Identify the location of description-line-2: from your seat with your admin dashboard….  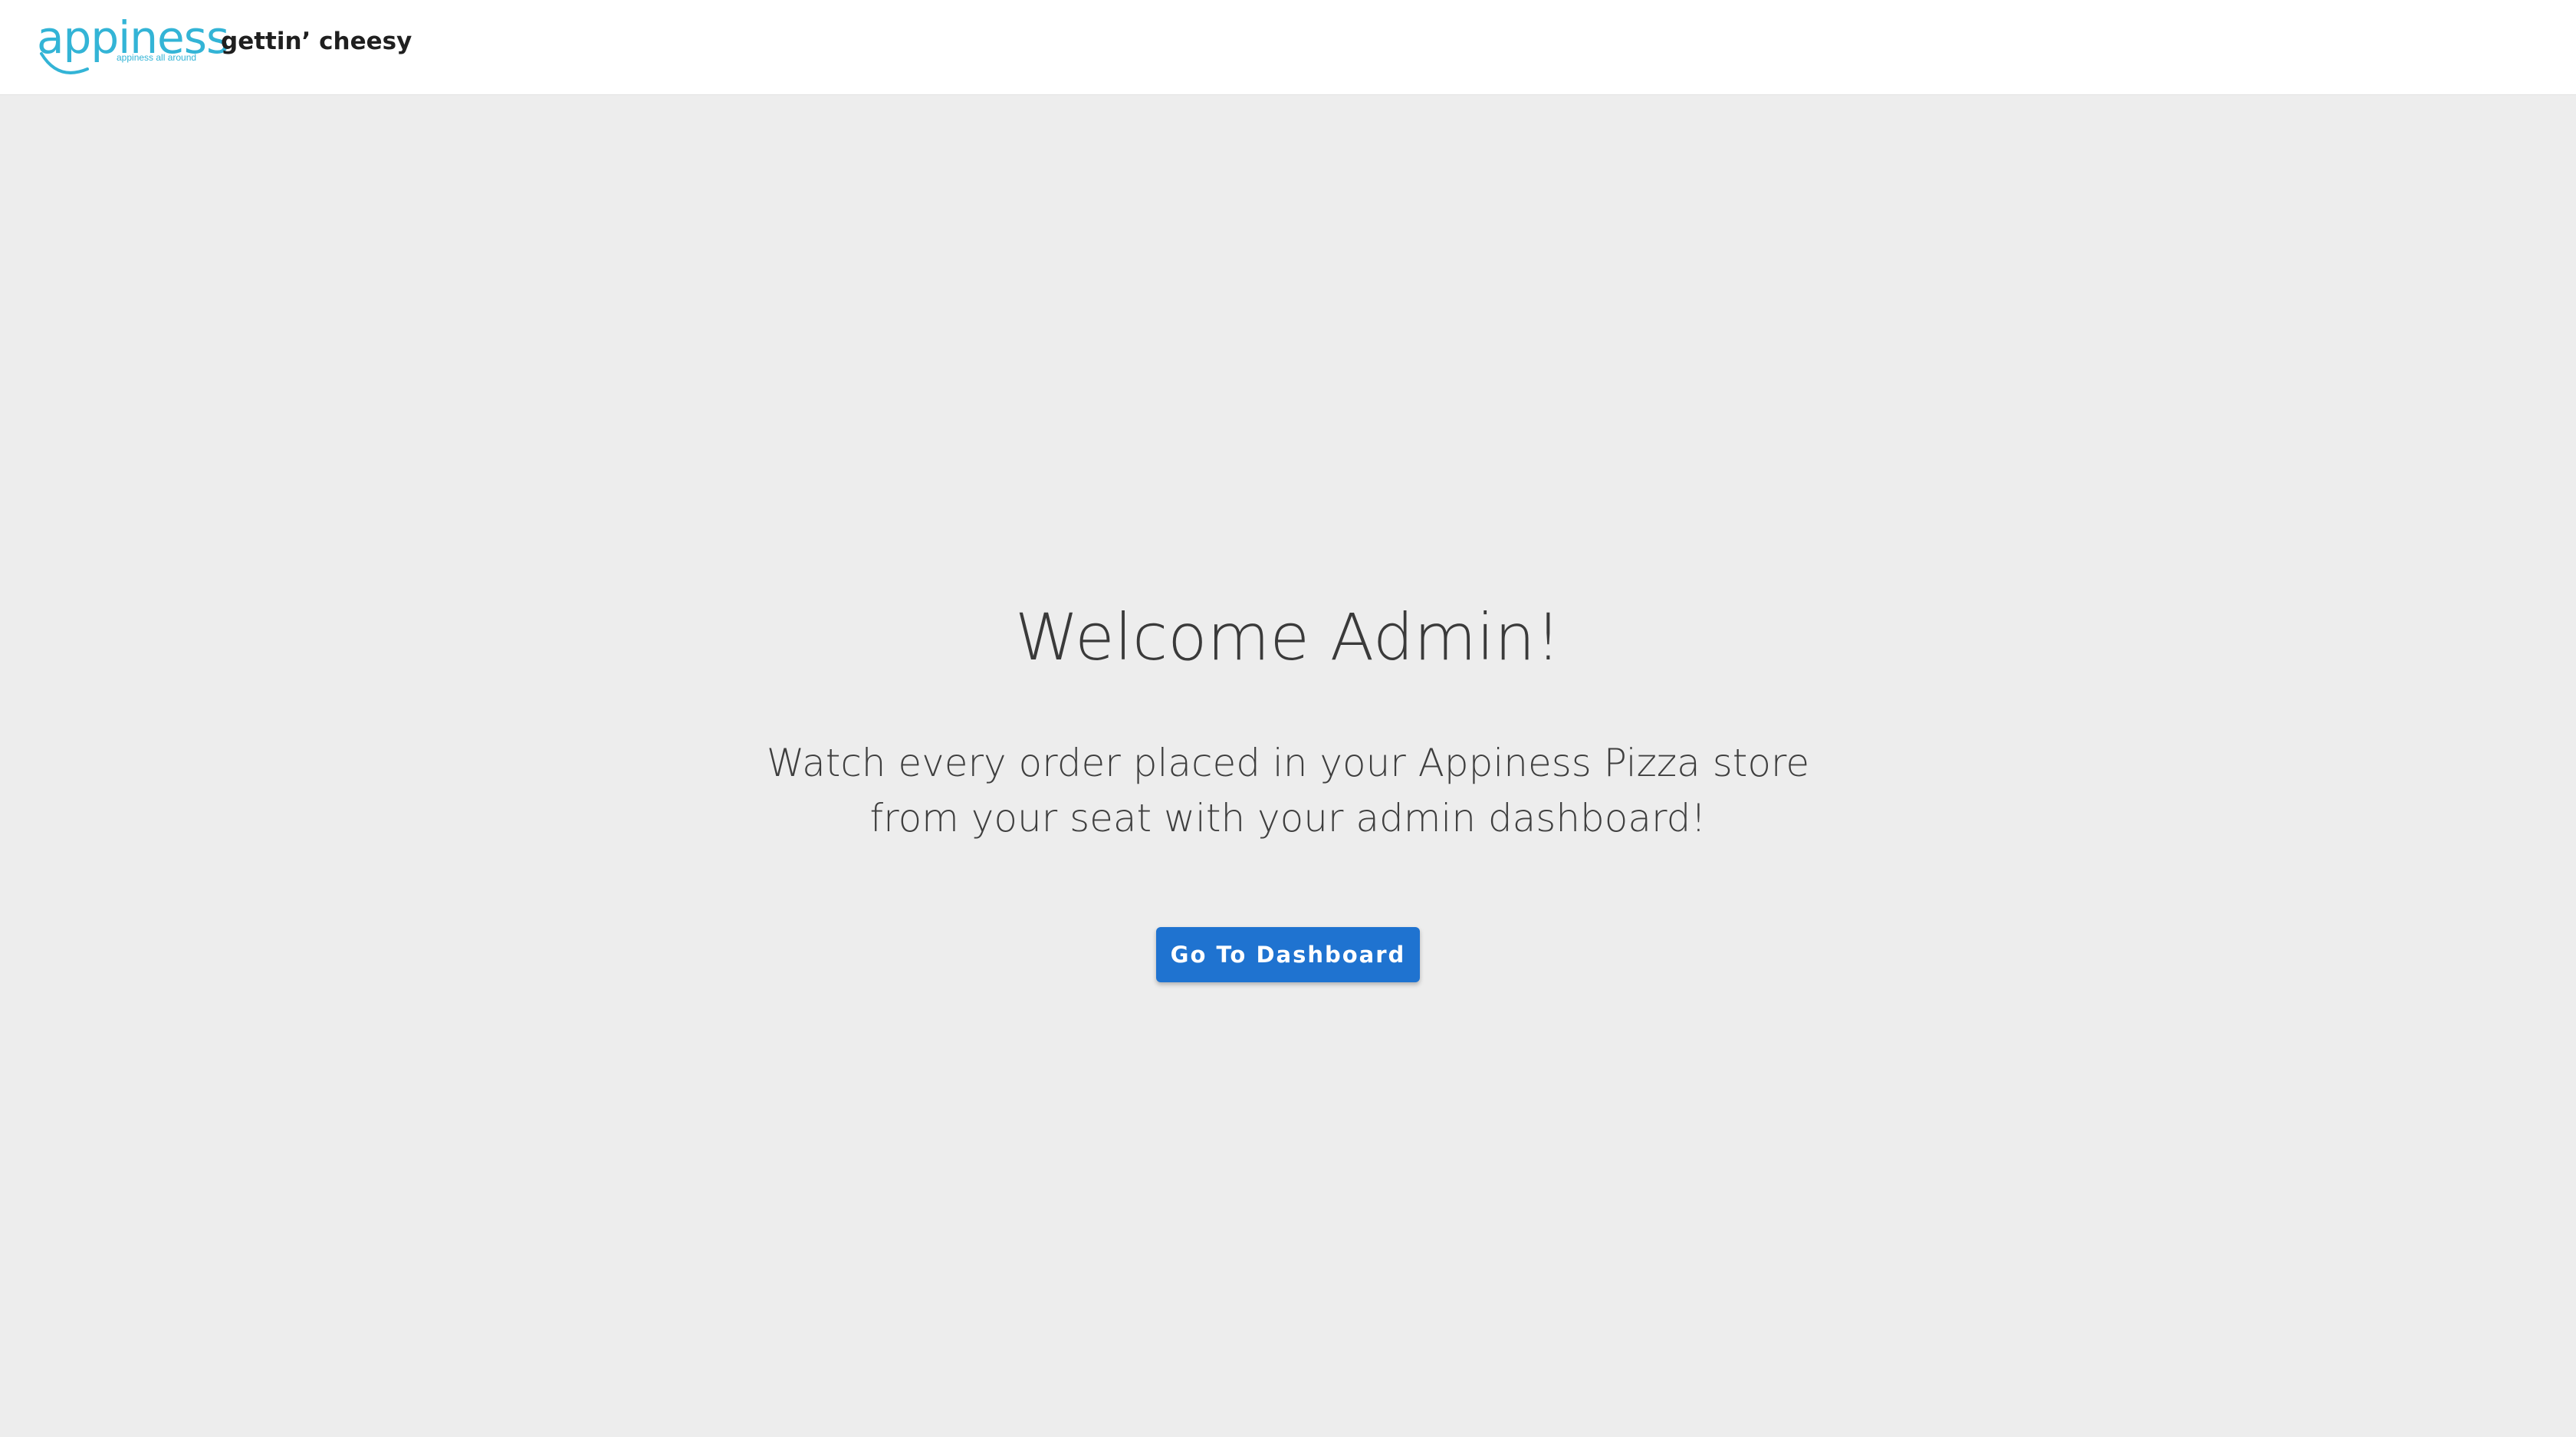
(1288, 818).